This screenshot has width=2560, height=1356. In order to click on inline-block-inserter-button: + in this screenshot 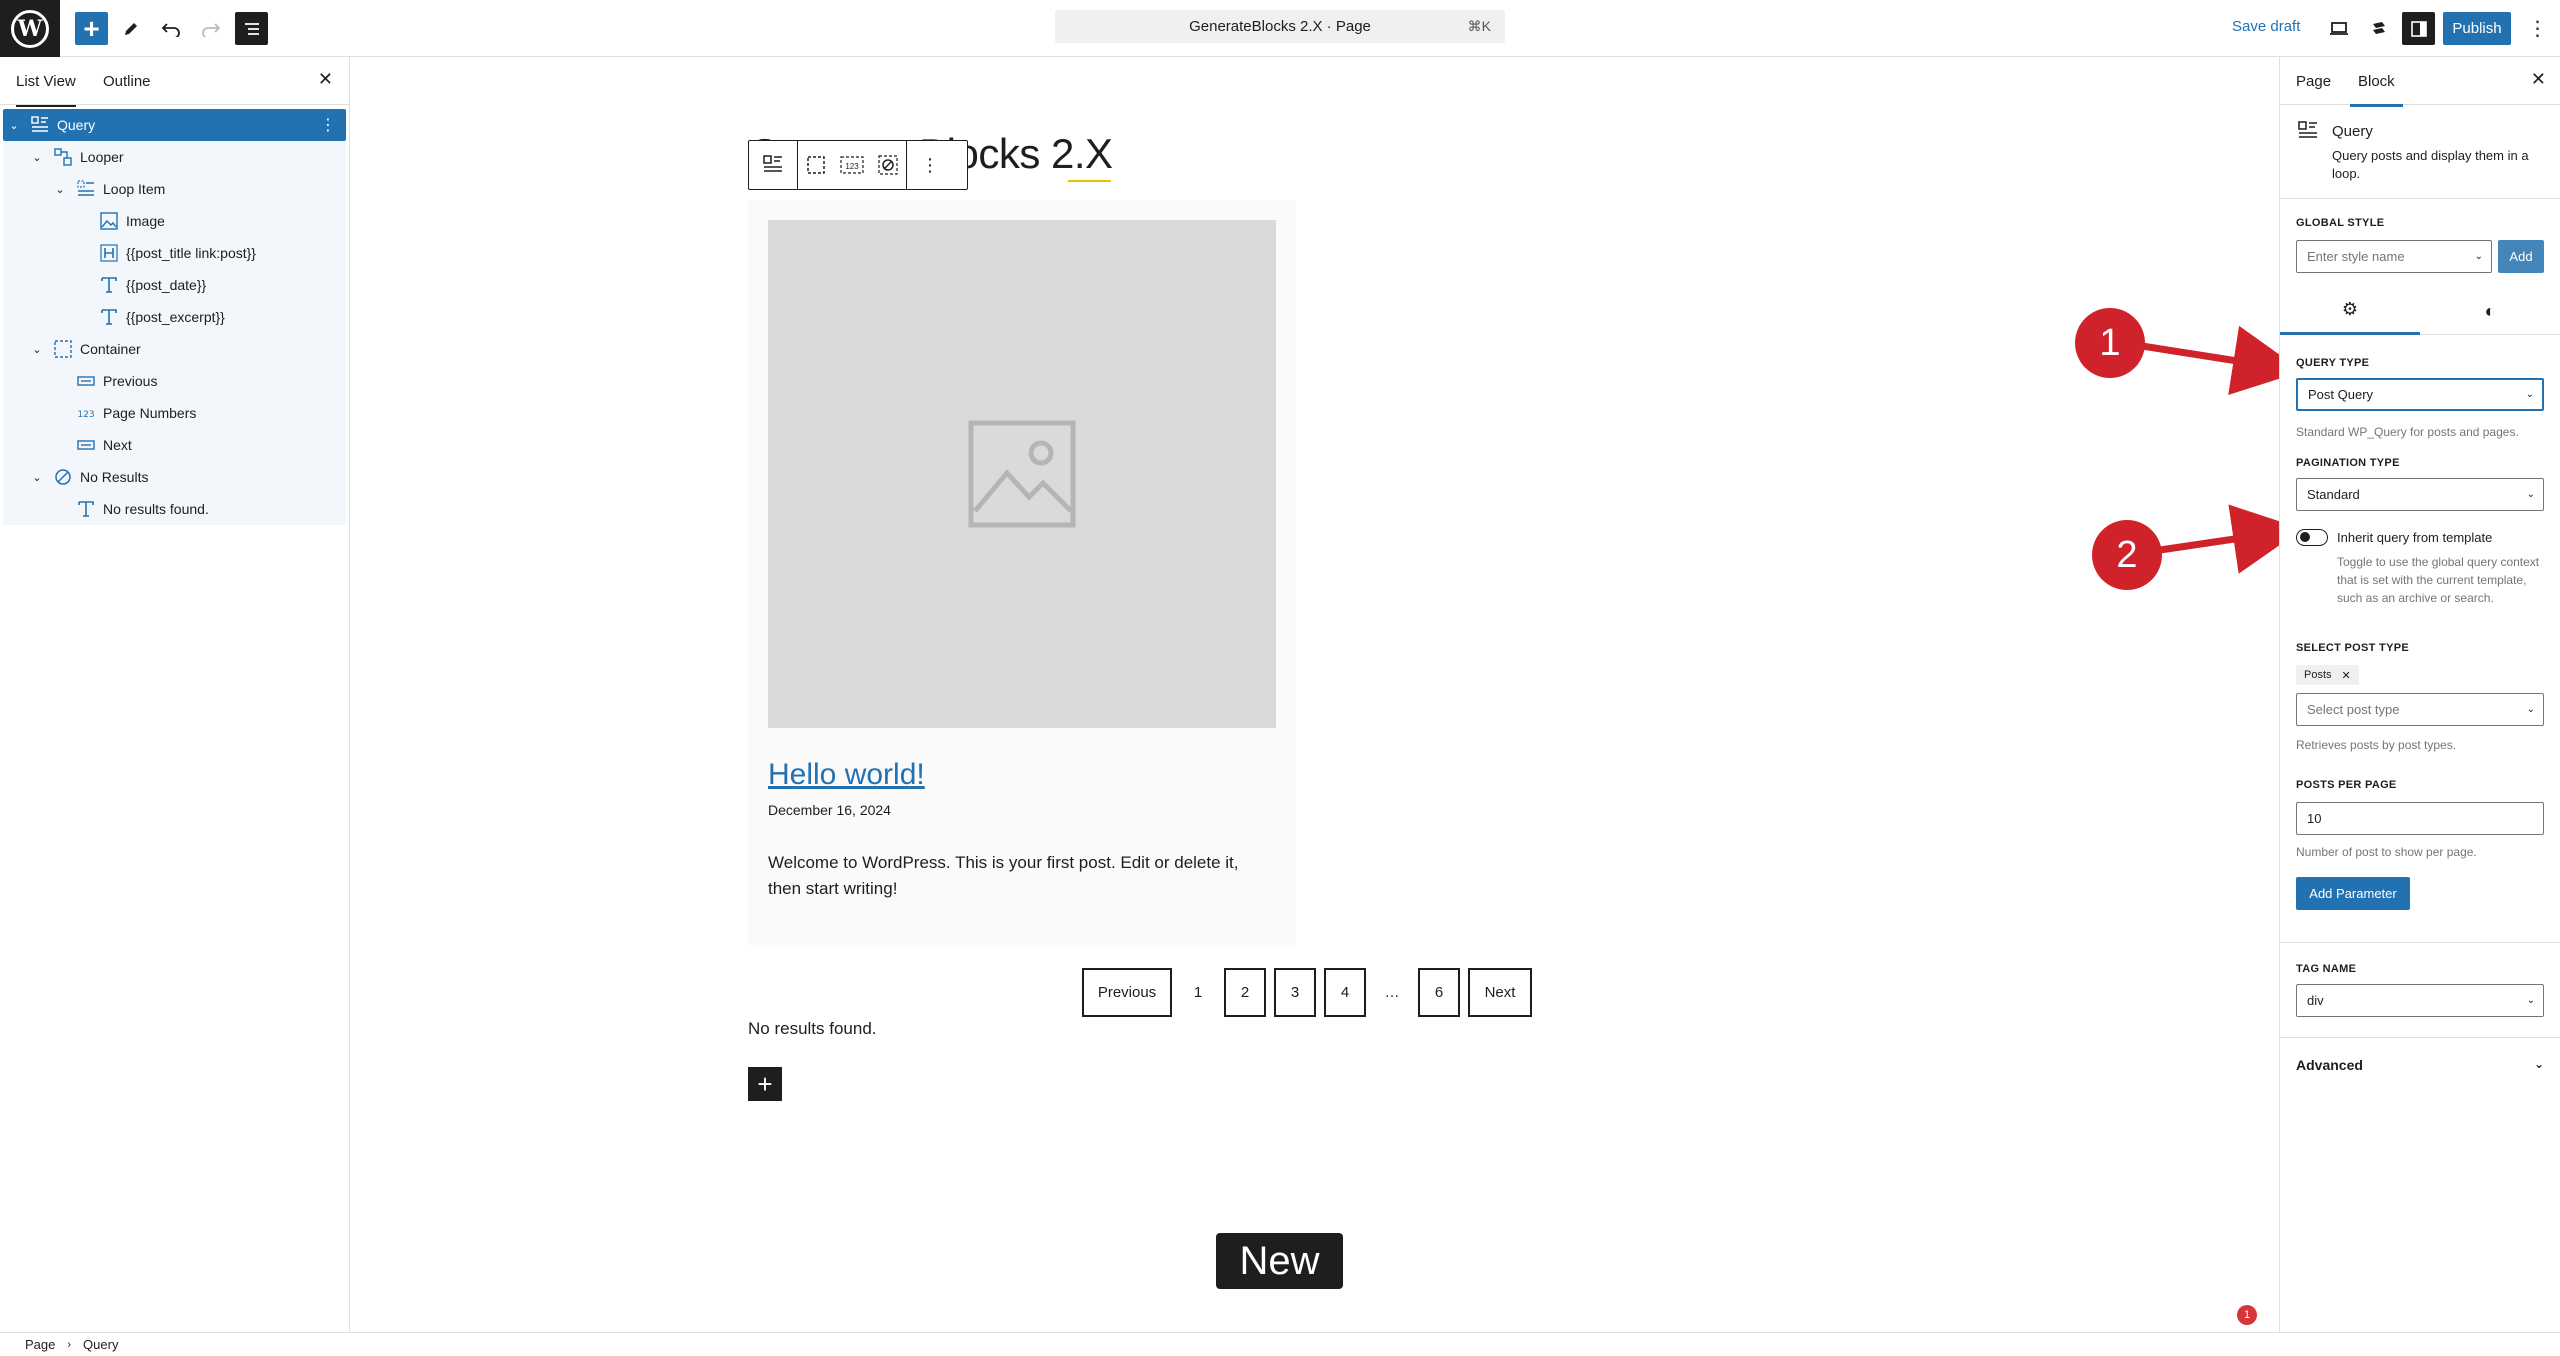, I will do `click(765, 1084)`.